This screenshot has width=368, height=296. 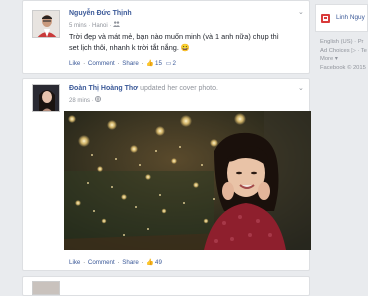 What do you see at coordinates (79, 101) in the screenshot?
I see `post-time: 28 mins` at bounding box center [79, 101].